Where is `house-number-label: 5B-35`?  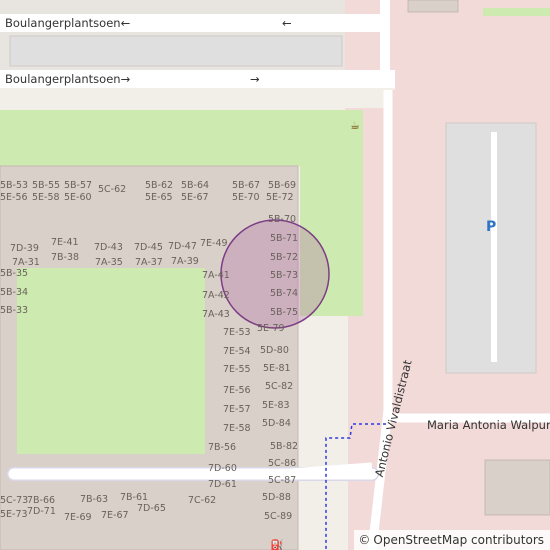
house-number-label: 5B-35 is located at coordinates (14, 273).